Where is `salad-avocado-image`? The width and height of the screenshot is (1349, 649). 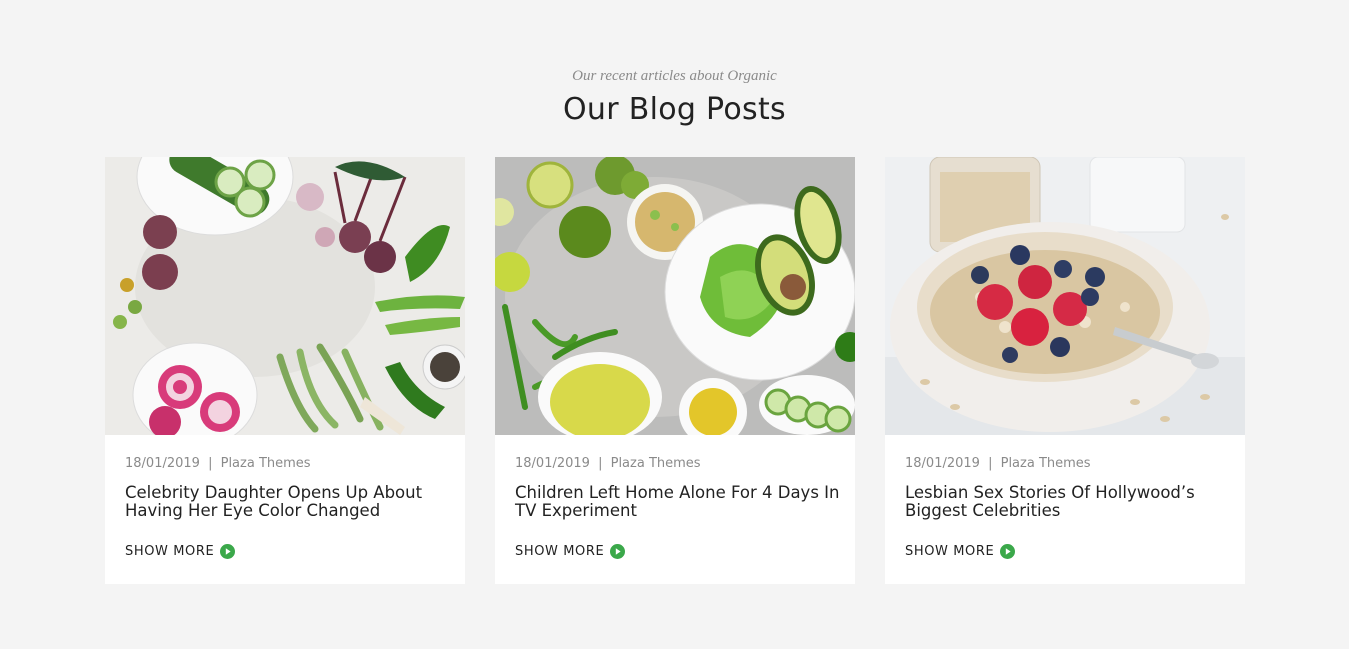
salad-avocado-image is located at coordinates (675, 296).